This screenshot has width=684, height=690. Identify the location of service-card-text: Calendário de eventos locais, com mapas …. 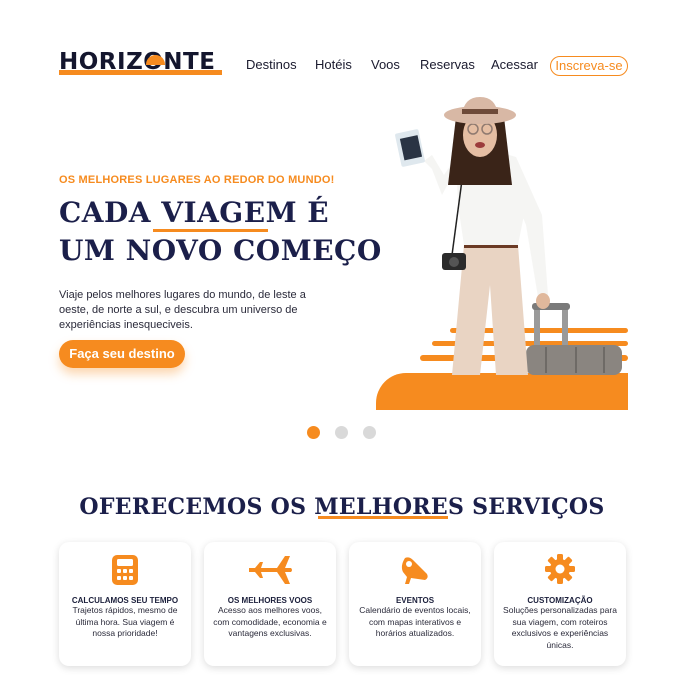
(415, 621).